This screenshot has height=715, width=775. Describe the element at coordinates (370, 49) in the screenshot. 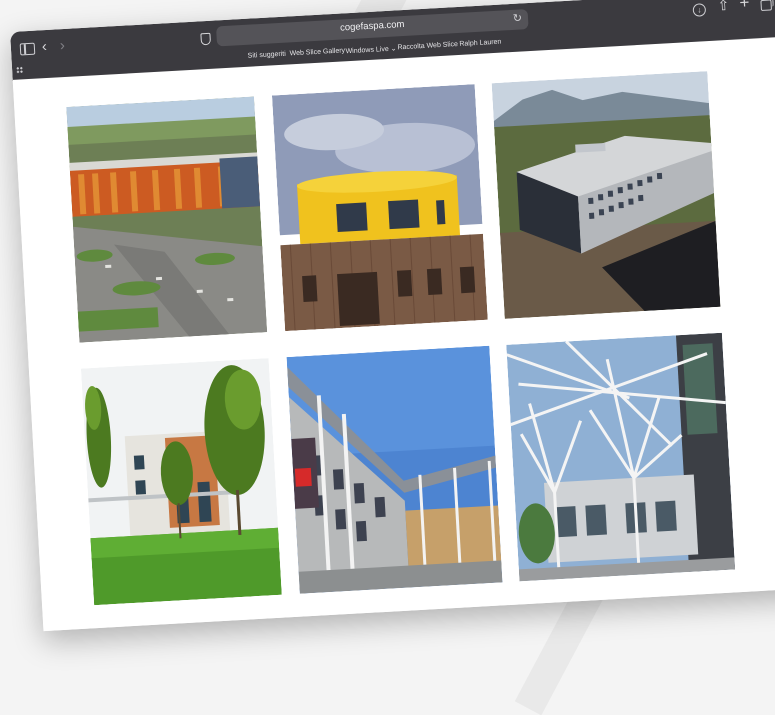

I see `favorite-windows-live: Windows Live ⌄` at that location.